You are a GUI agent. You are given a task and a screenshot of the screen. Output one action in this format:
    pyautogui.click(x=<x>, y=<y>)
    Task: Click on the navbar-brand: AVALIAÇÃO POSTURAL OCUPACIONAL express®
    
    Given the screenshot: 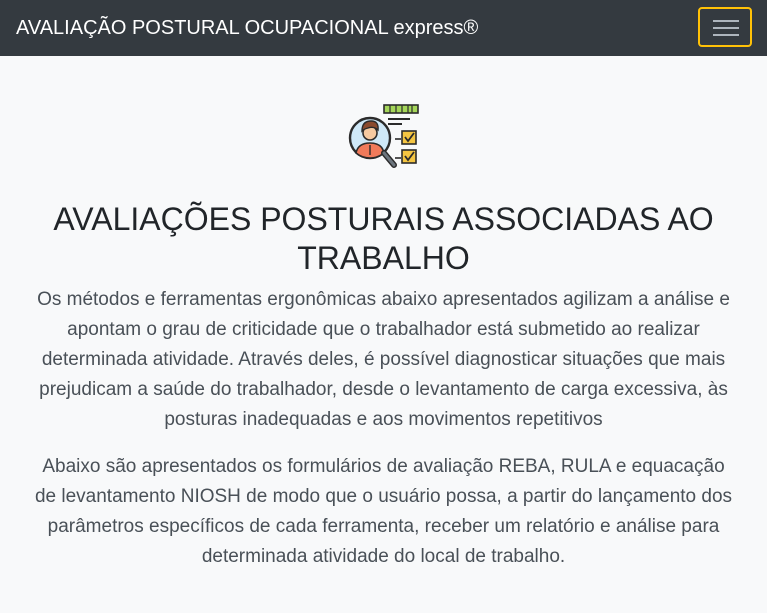 What is the action you would take?
    pyautogui.click(x=247, y=28)
    